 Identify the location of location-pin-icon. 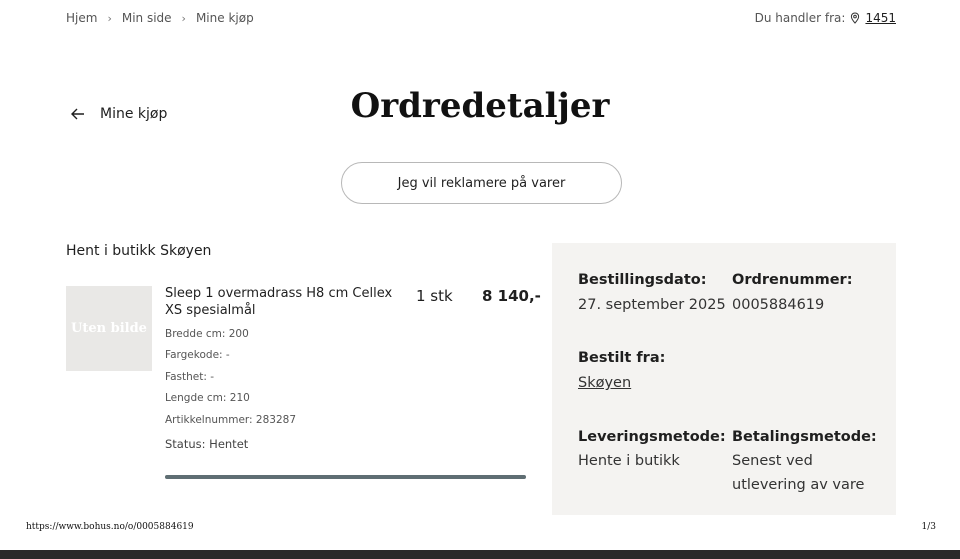
(855, 18).